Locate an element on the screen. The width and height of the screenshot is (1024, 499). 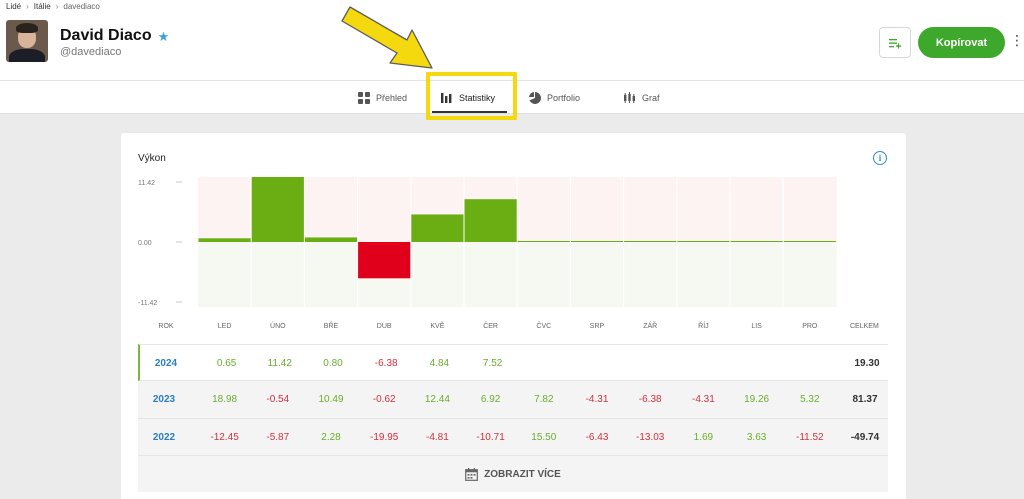
tab-overview: Přehled is located at coordinates (382, 97).